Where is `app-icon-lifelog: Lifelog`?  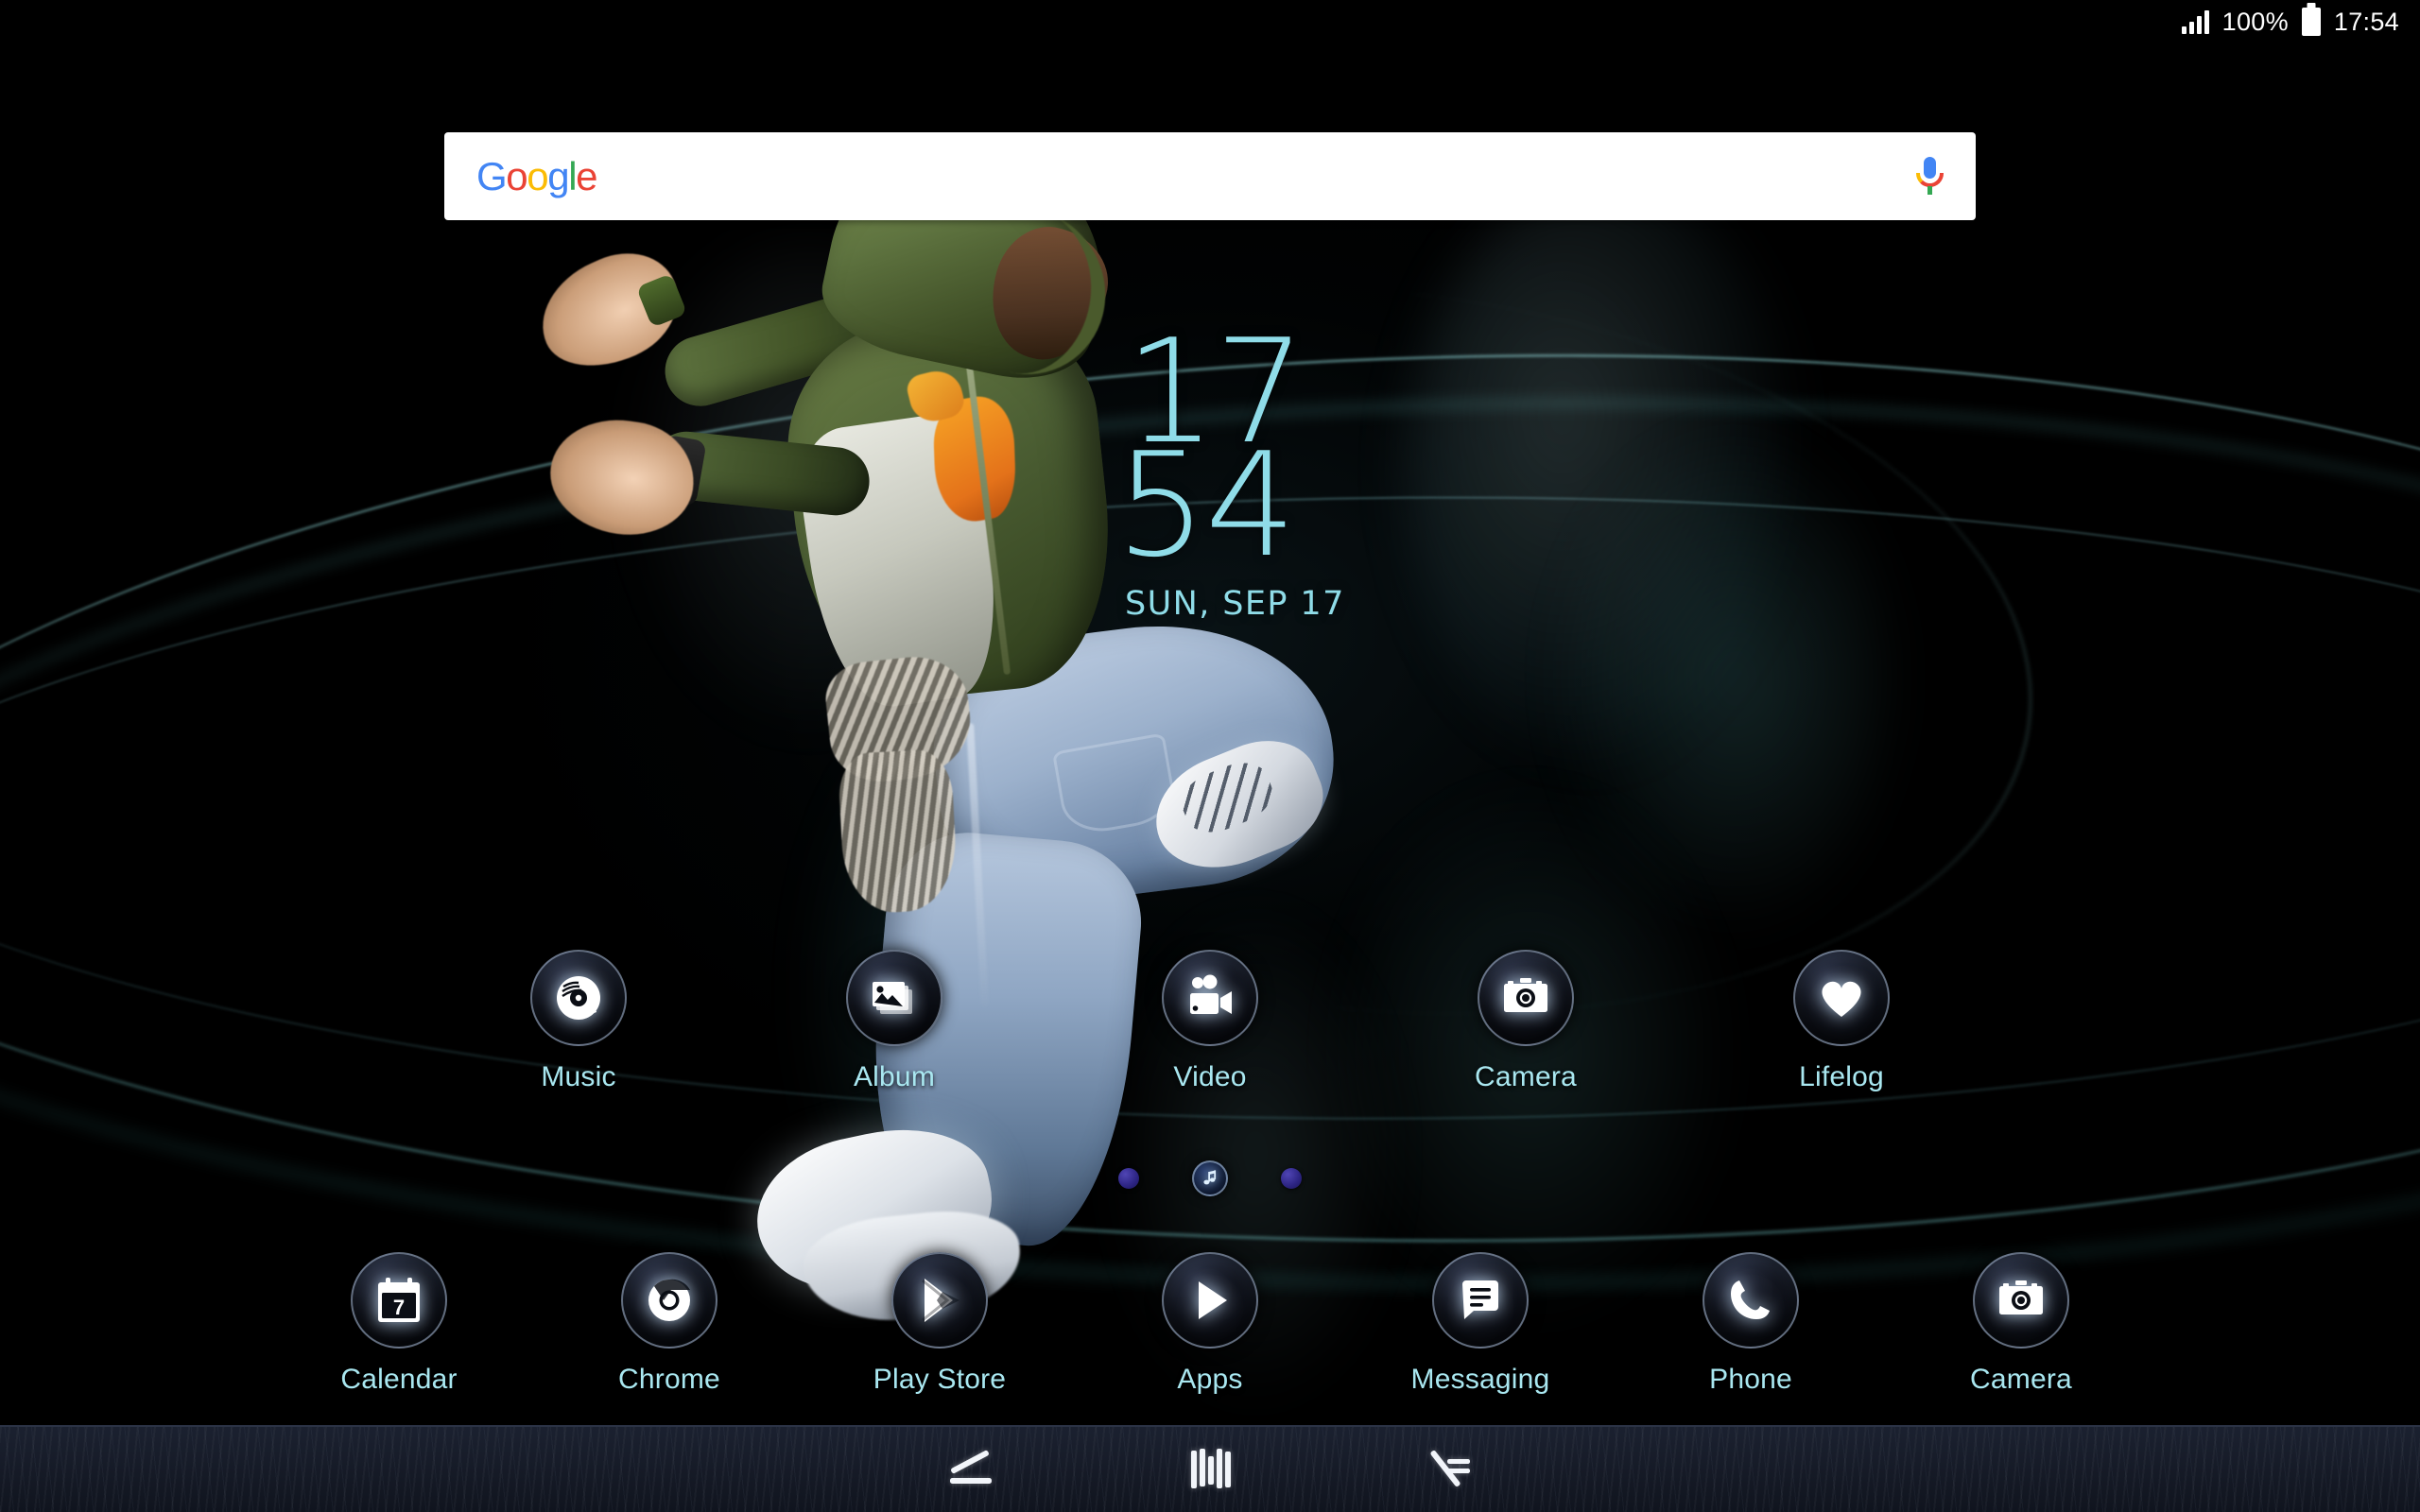
app-icon-lifelog: Lifelog is located at coordinates (1841, 1021).